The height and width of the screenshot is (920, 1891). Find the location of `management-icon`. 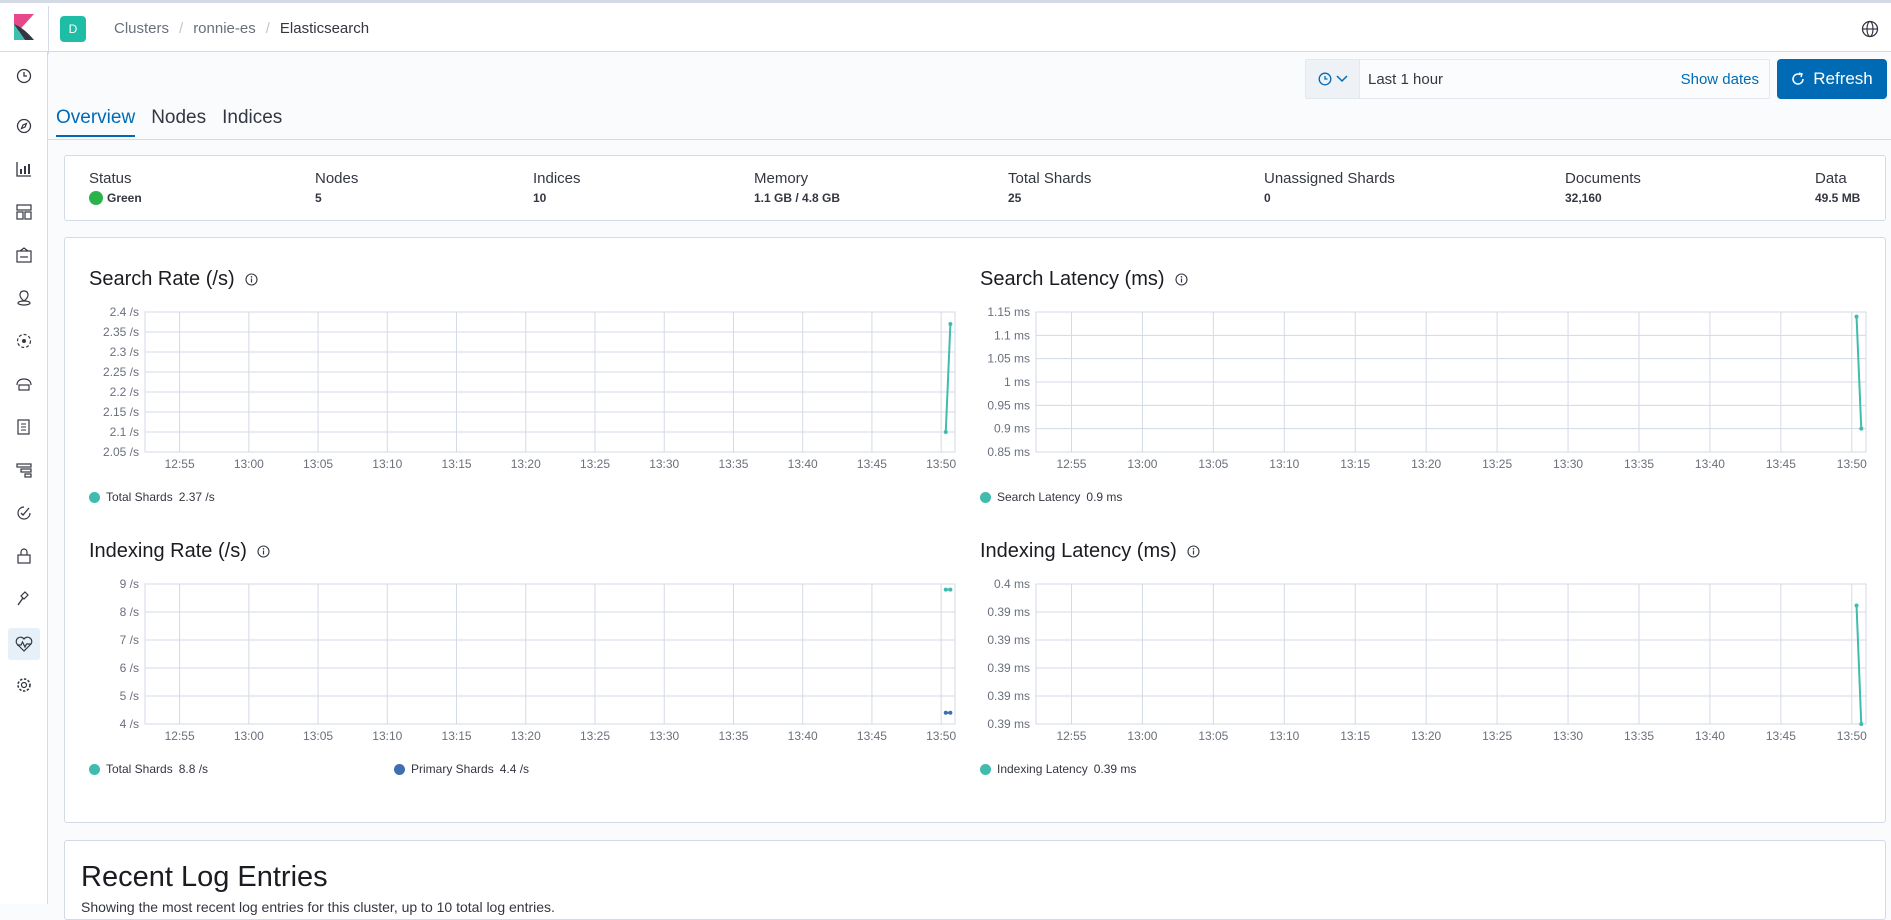

management-icon is located at coordinates (24, 685).